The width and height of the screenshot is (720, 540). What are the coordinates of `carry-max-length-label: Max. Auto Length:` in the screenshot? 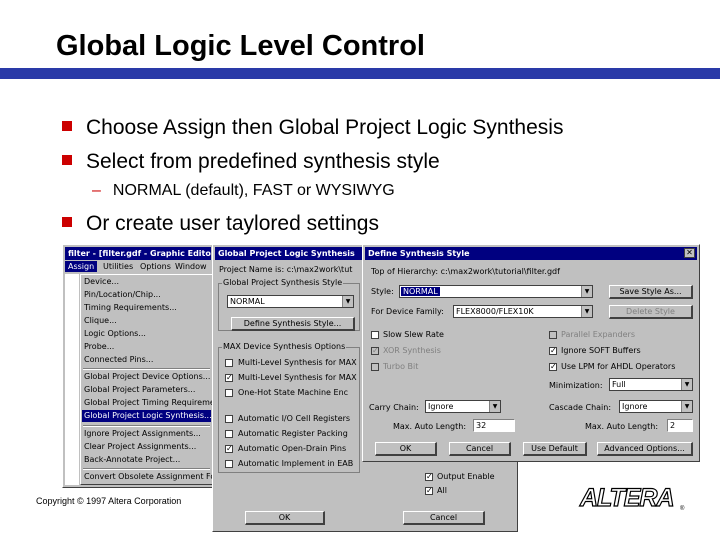 It's located at (430, 426).